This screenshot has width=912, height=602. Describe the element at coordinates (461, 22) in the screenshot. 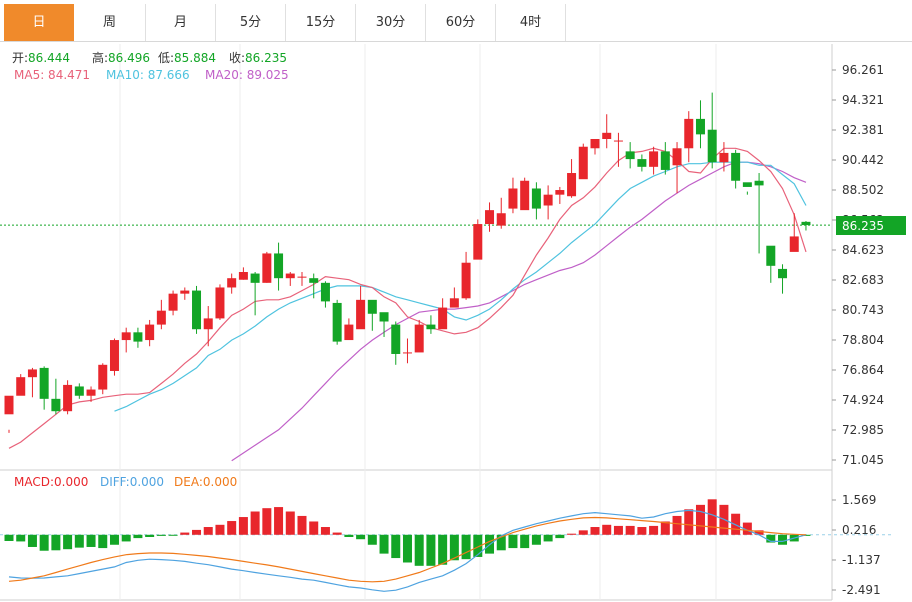

I see `tab-60min: 60分` at that location.